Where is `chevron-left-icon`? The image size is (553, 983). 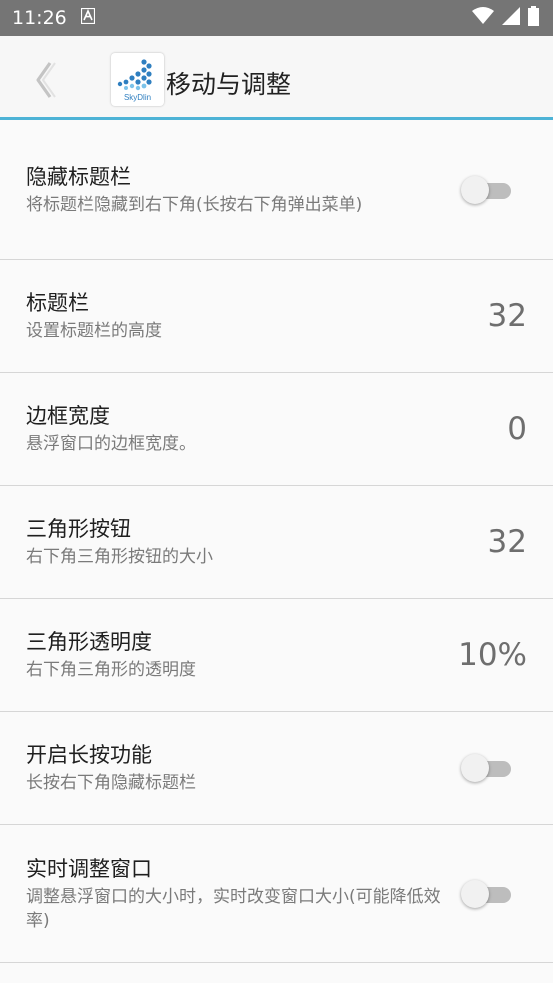 chevron-left-icon is located at coordinates (45, 83).